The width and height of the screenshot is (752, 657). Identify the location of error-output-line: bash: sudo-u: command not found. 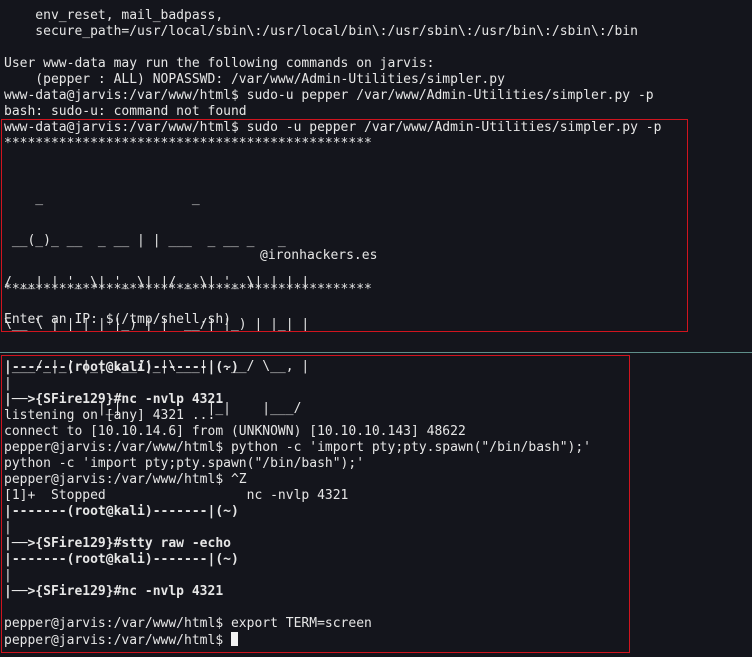
(125, 111).